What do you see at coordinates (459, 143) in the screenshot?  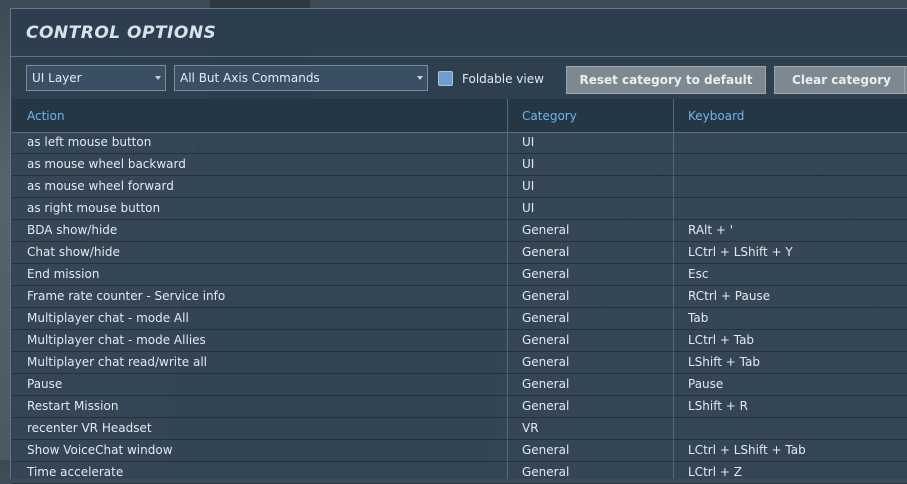 I see `table-row: as left mouse button UI` at bounding box center [459, 143].